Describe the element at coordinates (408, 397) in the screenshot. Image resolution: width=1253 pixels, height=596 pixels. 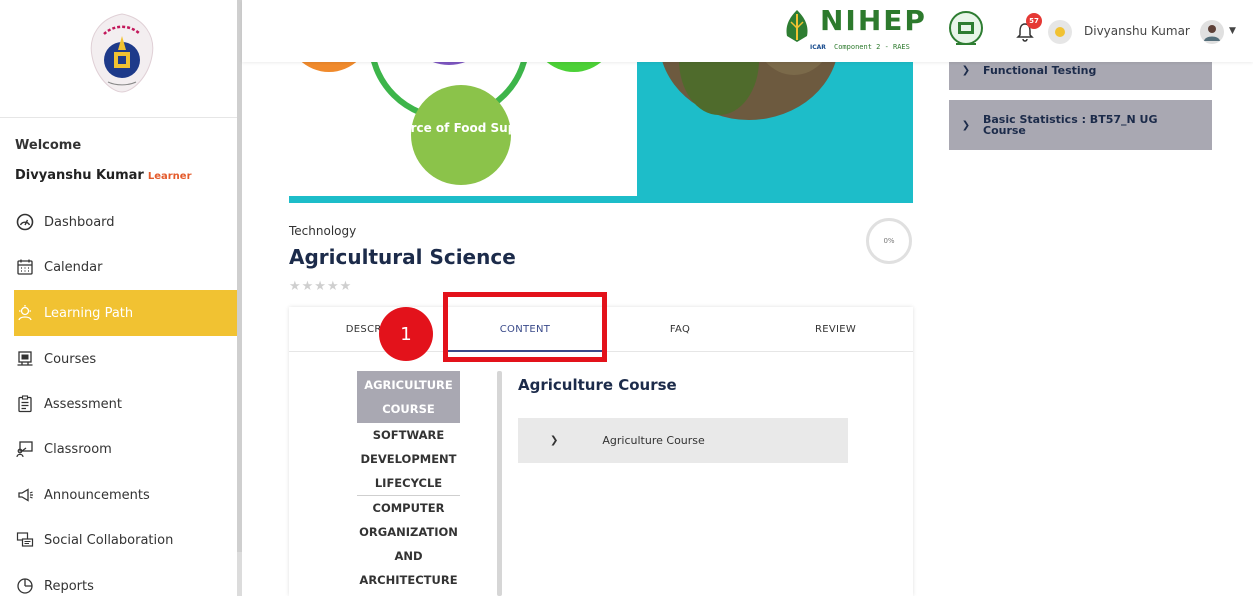
I see `module-item-agriculture-course: AGRICULTURE COURSE` at that location.